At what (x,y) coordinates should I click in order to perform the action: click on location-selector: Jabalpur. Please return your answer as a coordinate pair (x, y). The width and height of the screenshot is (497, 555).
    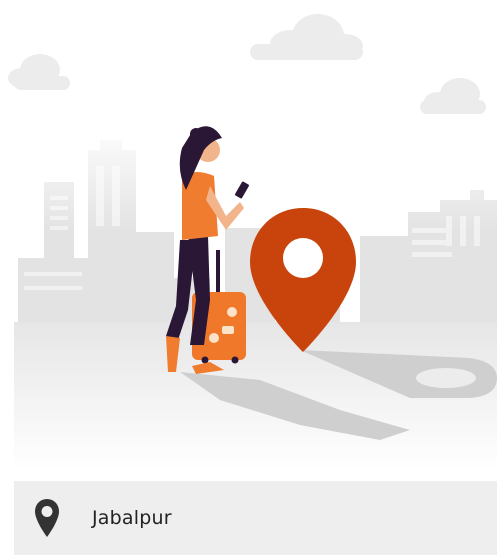
    Looking at the image, I should click on (255, 518).